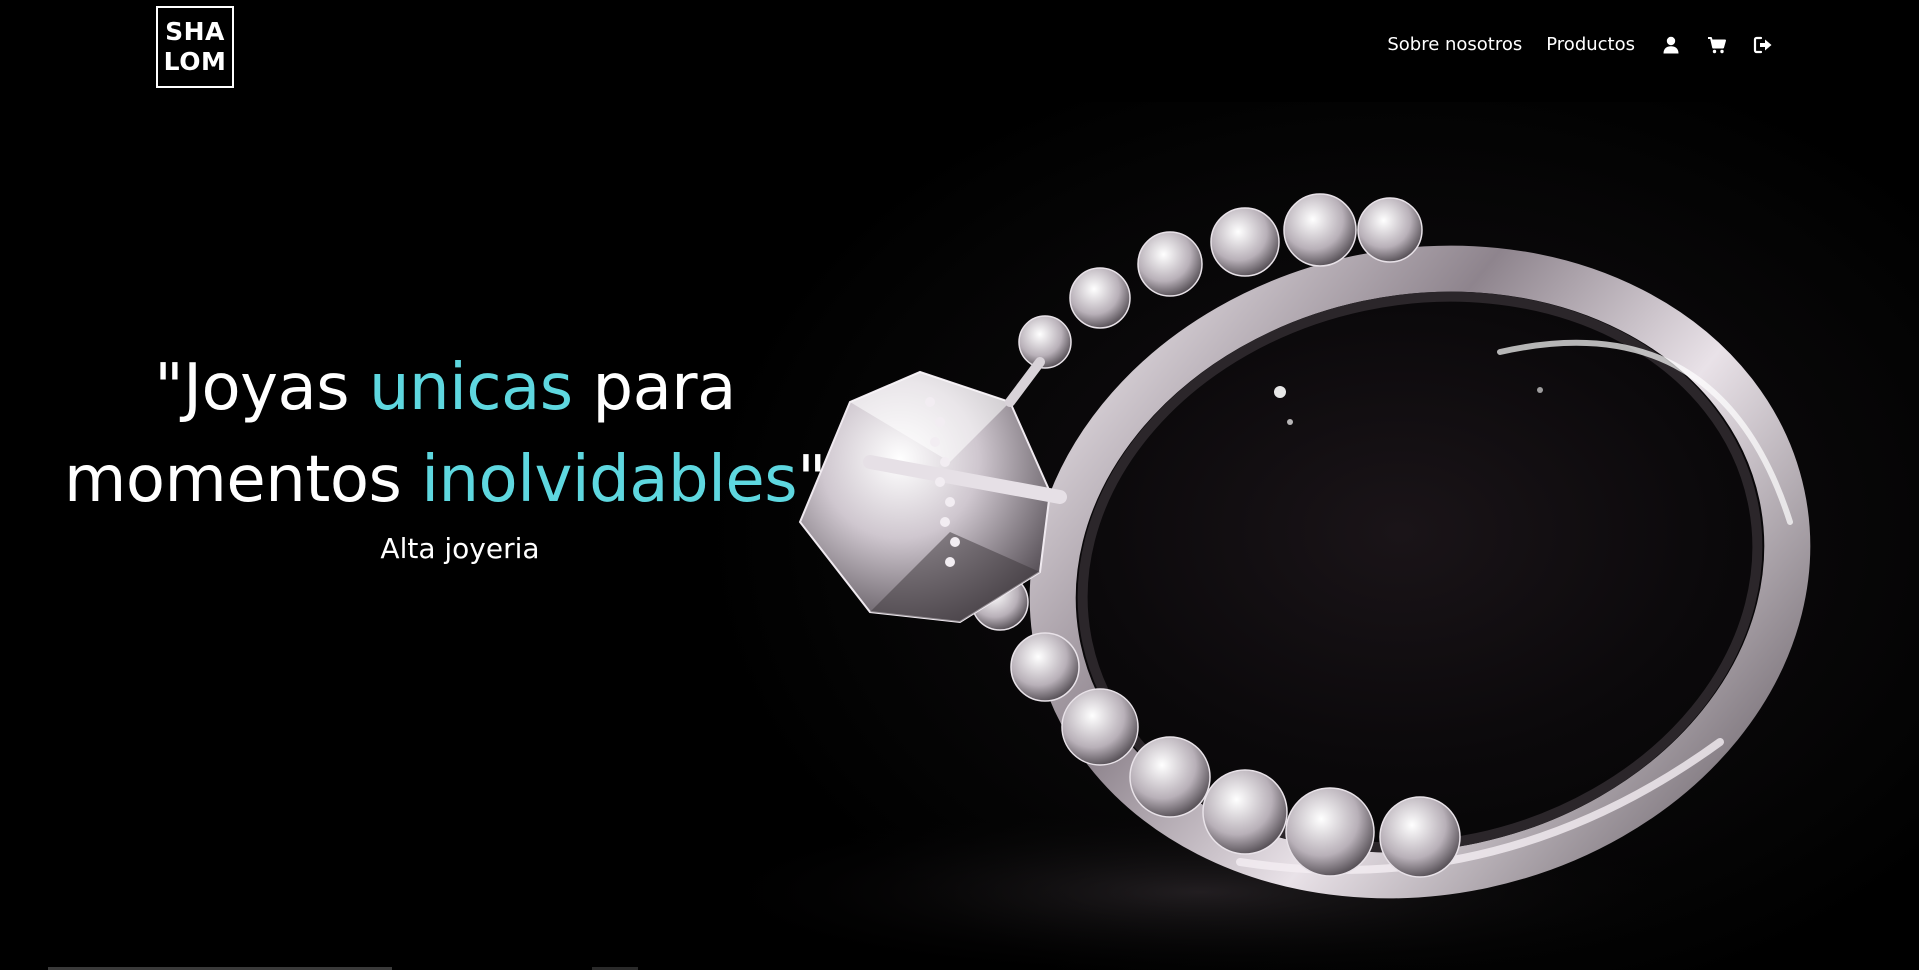  What do you see at coordinates (1590, 44) in the screenshot?
I see `nav-link-products: Productos` at bounding box center [1590, 44].